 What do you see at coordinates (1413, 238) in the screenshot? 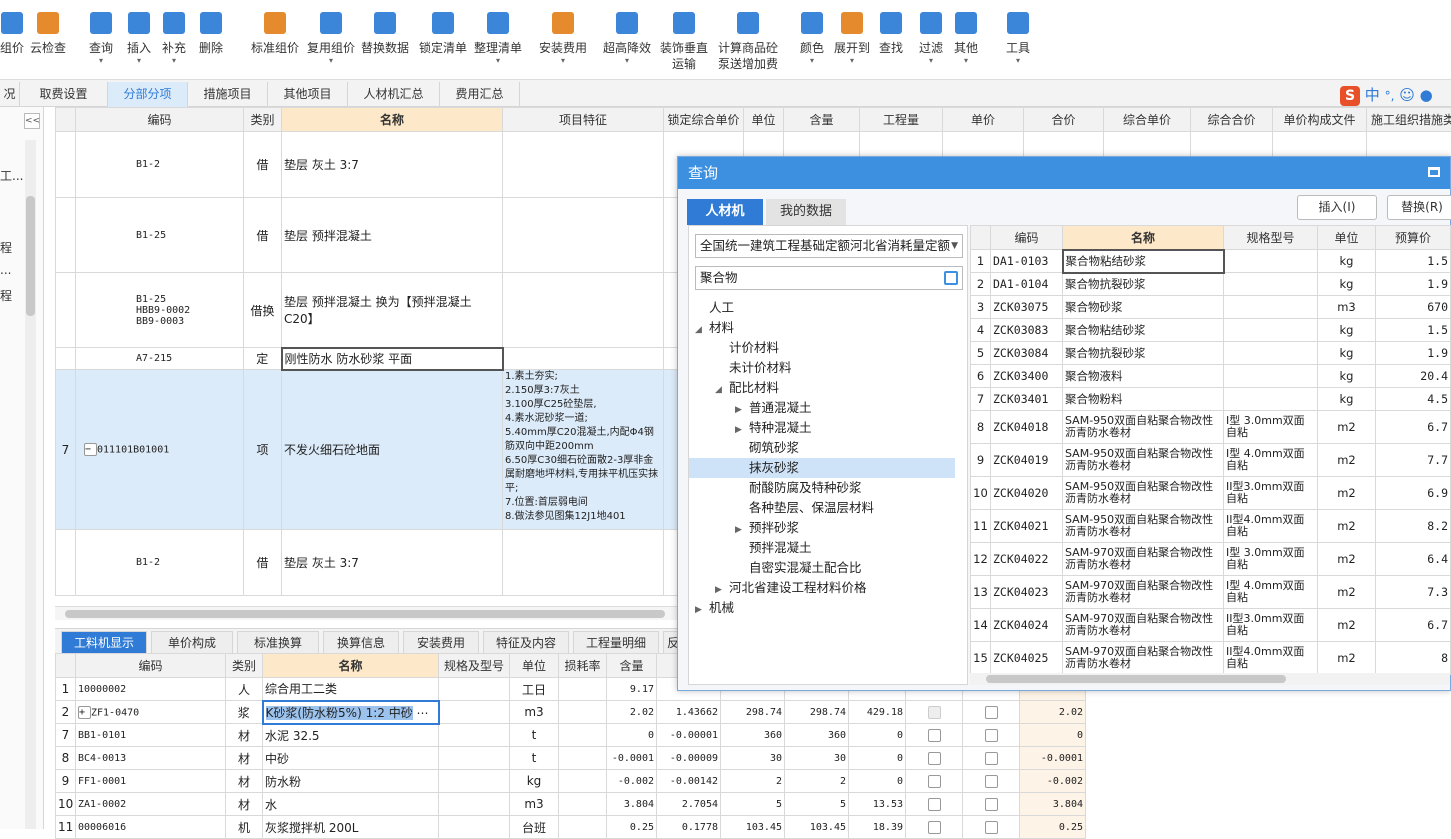
I see `column-header: 预算价` at bounding box center [1413, 238].